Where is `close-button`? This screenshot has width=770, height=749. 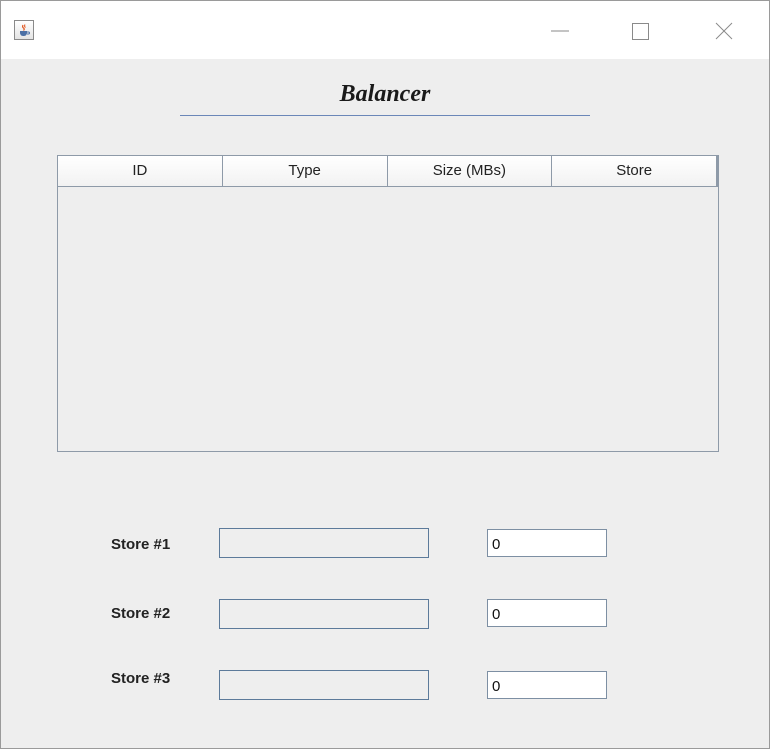
close-button is located at coordinates (724, 31).